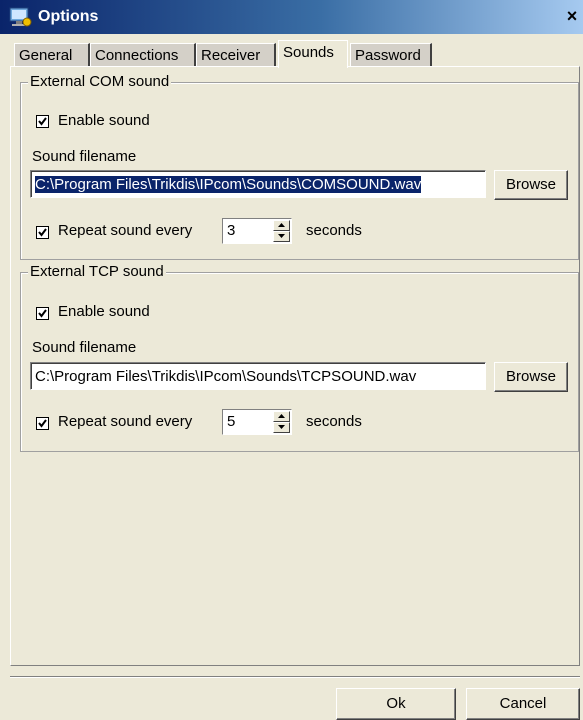  Describe the element at coordinates (84, 347) in the screenshot. I see `tcp-filename-label: Sound filename` at that location.